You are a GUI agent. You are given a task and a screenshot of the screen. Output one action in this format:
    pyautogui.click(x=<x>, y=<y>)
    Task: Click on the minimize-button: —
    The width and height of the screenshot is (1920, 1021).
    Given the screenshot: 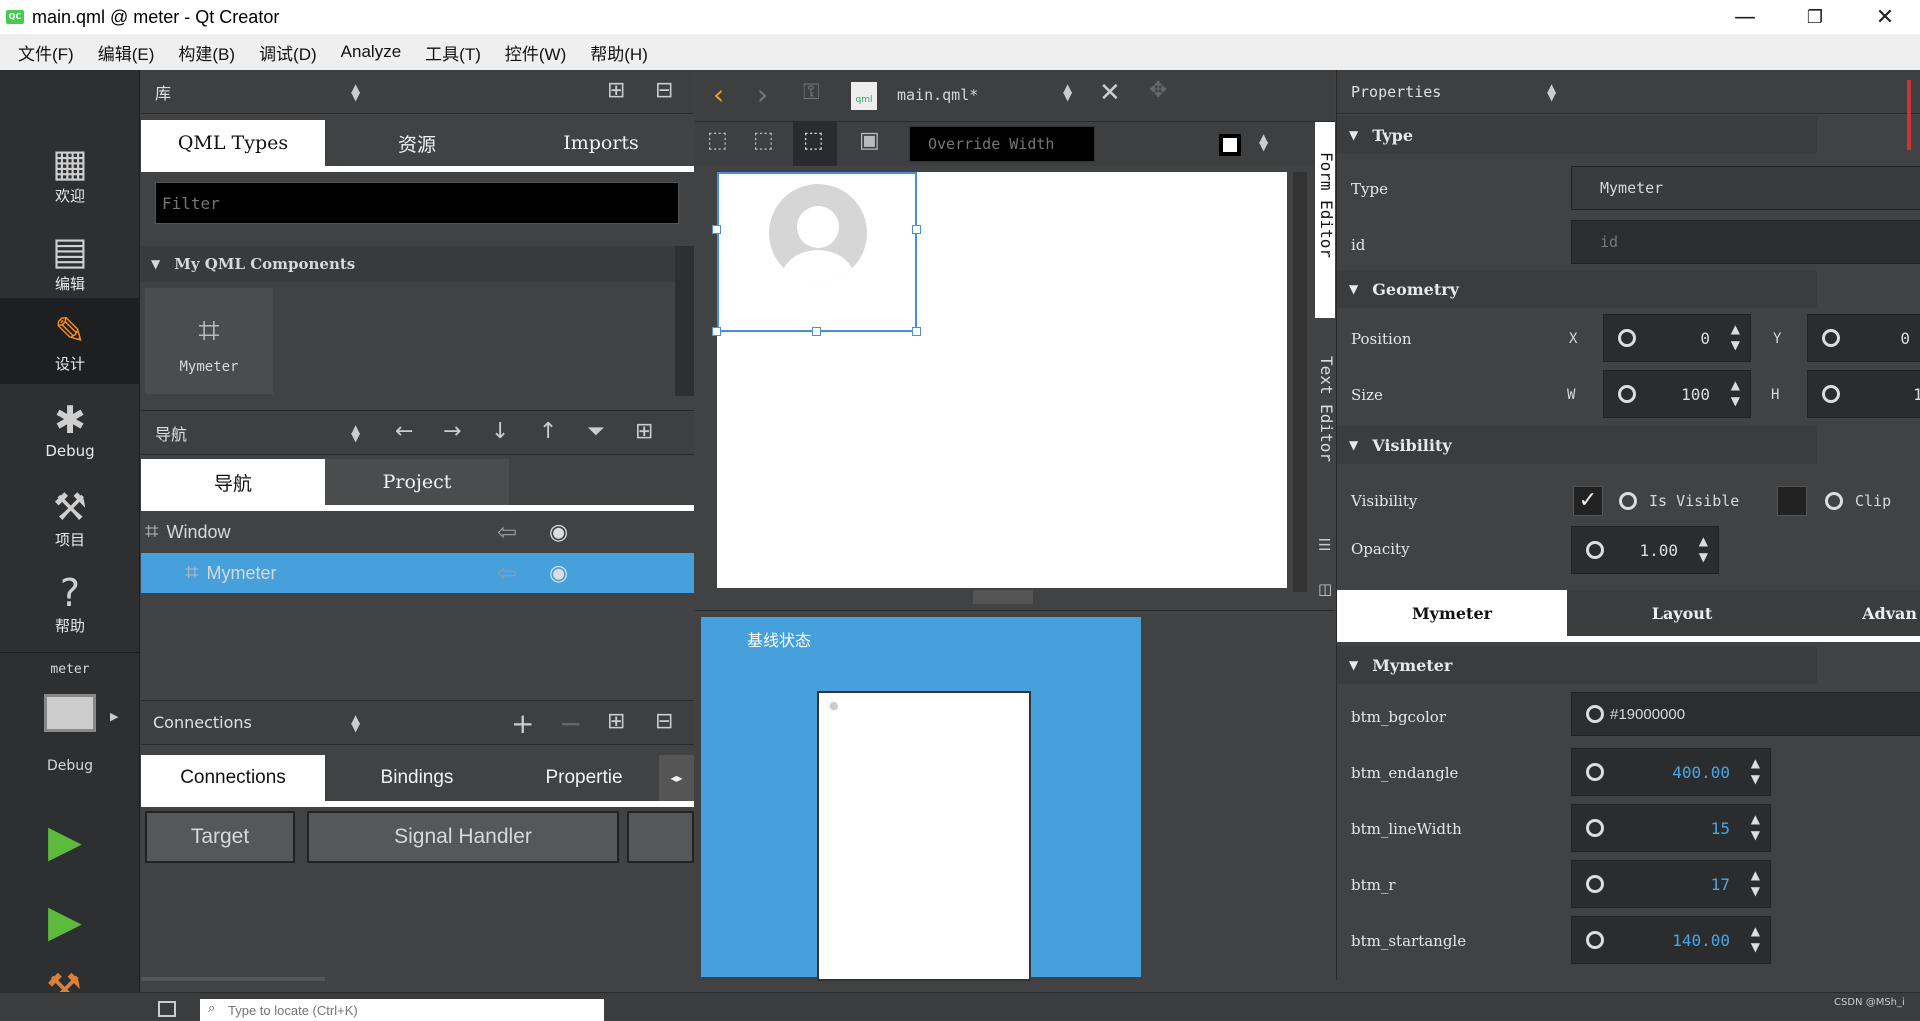 What is the action you would take?
    pyautogui.click(x=1745, y=17)
    